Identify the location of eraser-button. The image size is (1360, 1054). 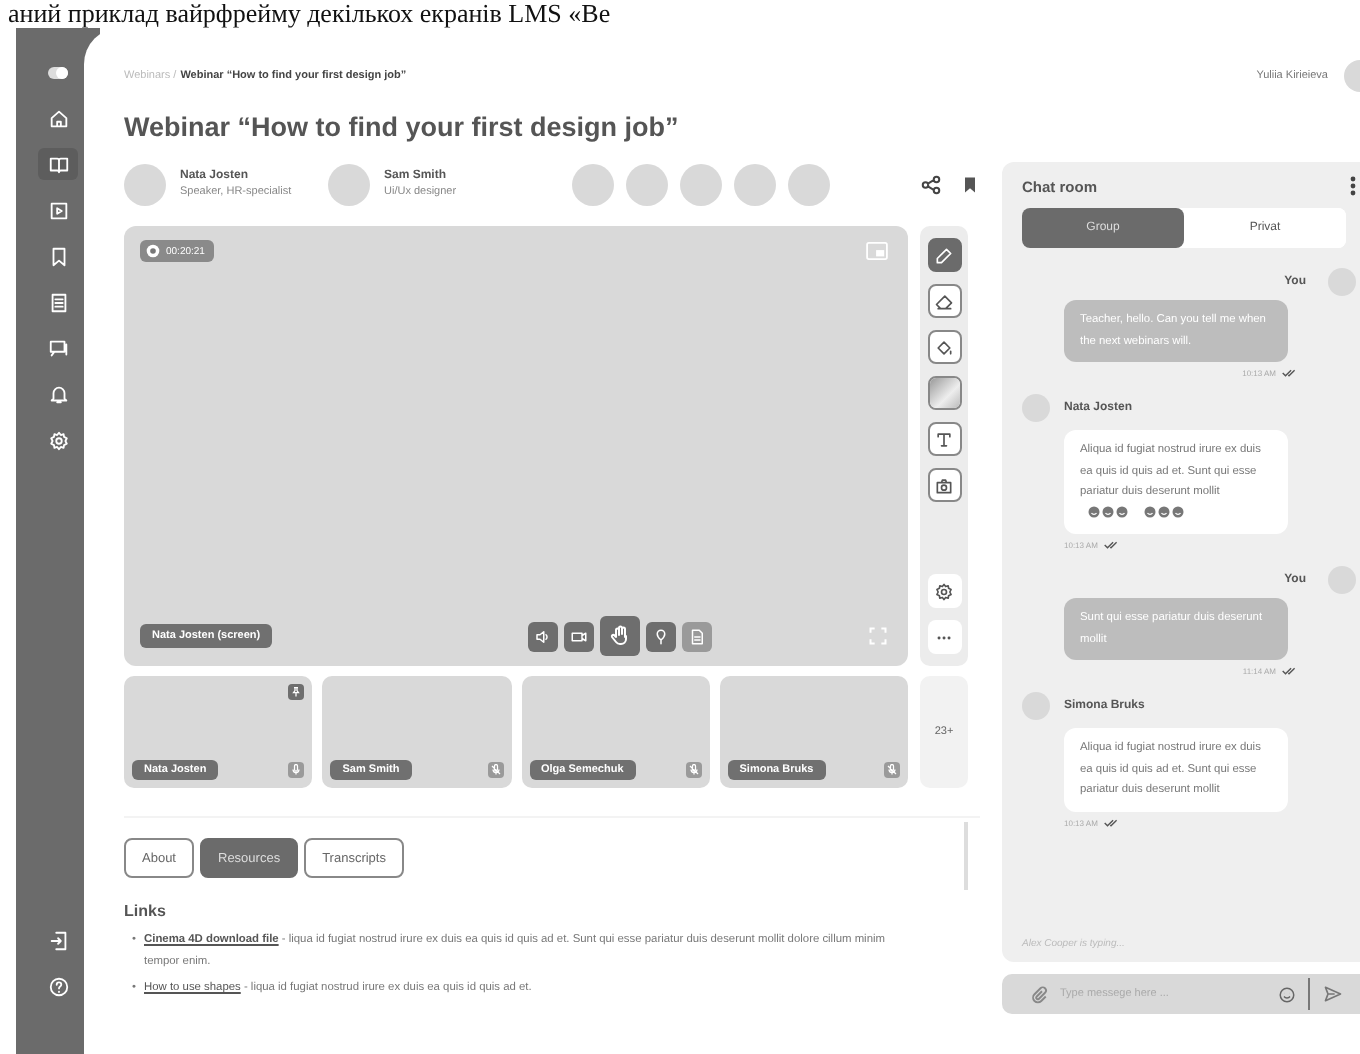
(944, 301).